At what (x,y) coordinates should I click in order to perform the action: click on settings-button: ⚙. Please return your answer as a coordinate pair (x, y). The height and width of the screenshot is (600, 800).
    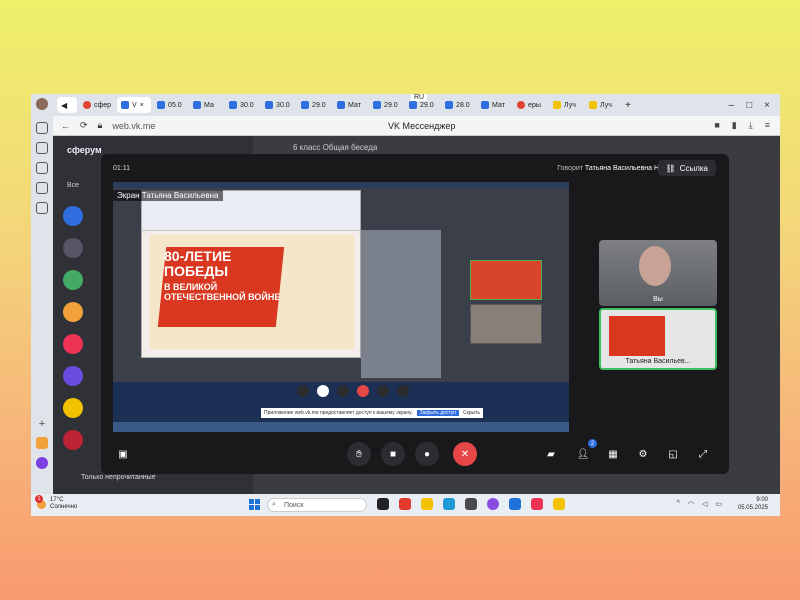
    Looking at the image, I should click on (643, 454).